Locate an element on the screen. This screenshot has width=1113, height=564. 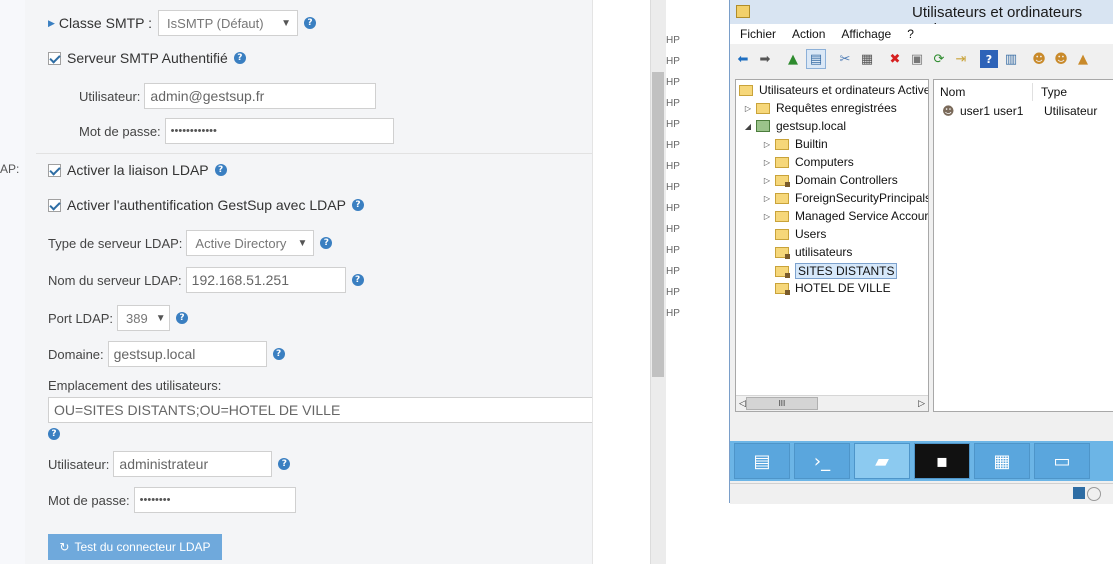
ldap-domain-row: Domaine: gestsup.local ? is located at coordinates (166, 354).